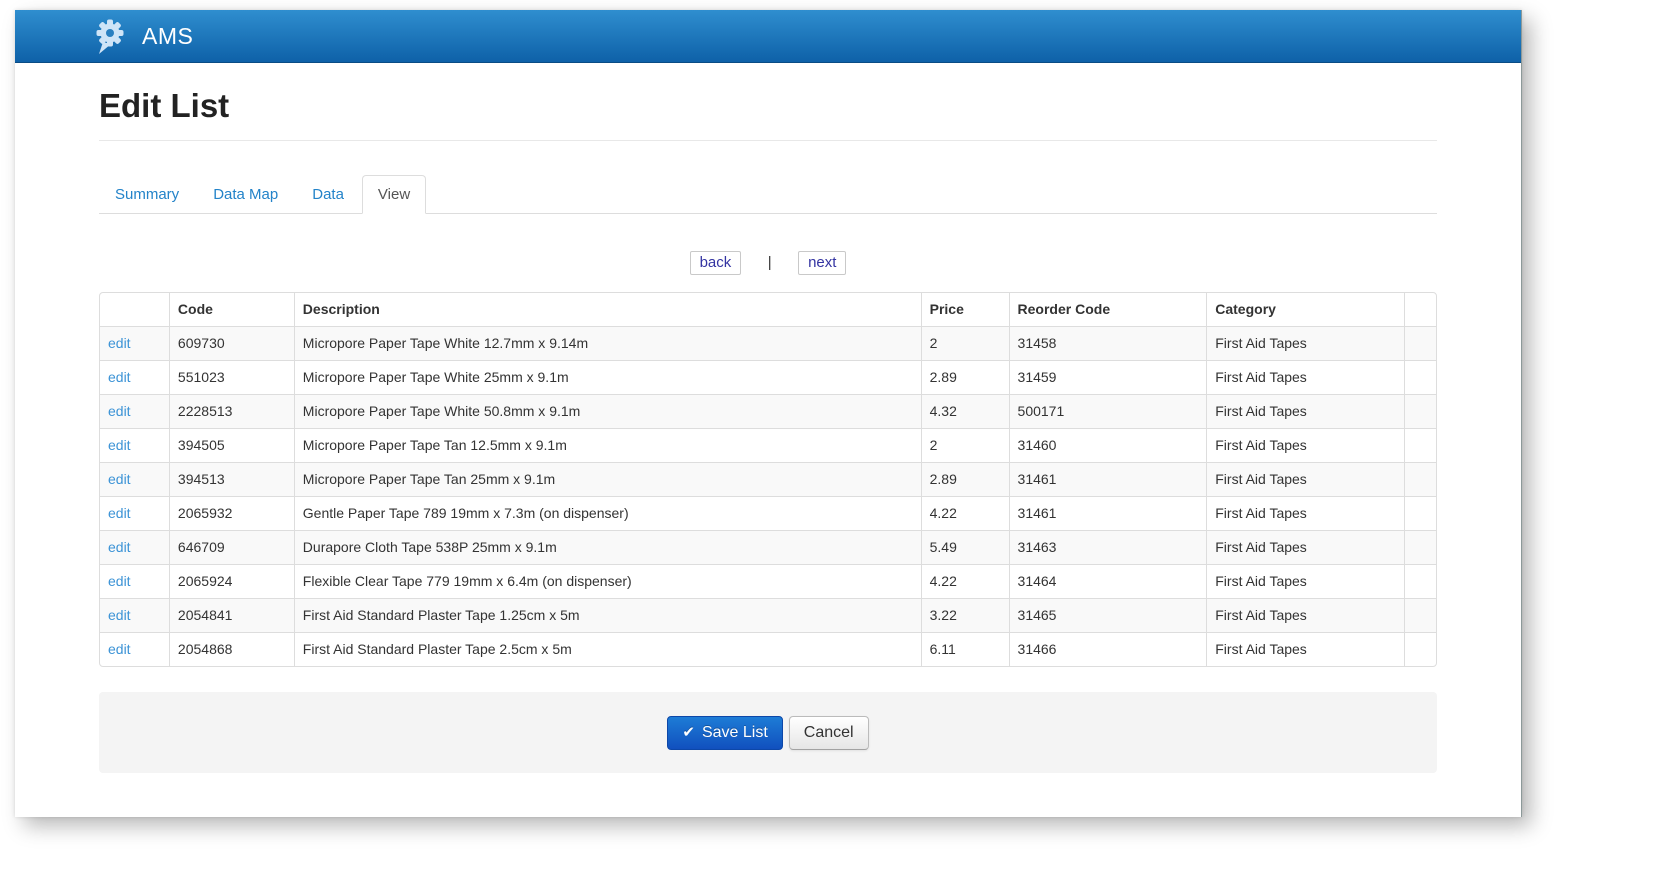 The height and width of the screenshot is (885, 1665). Describe the element at coordinates (1107, 343) in the screenshot. I see `reorder-code-cell: 31458` at that location.